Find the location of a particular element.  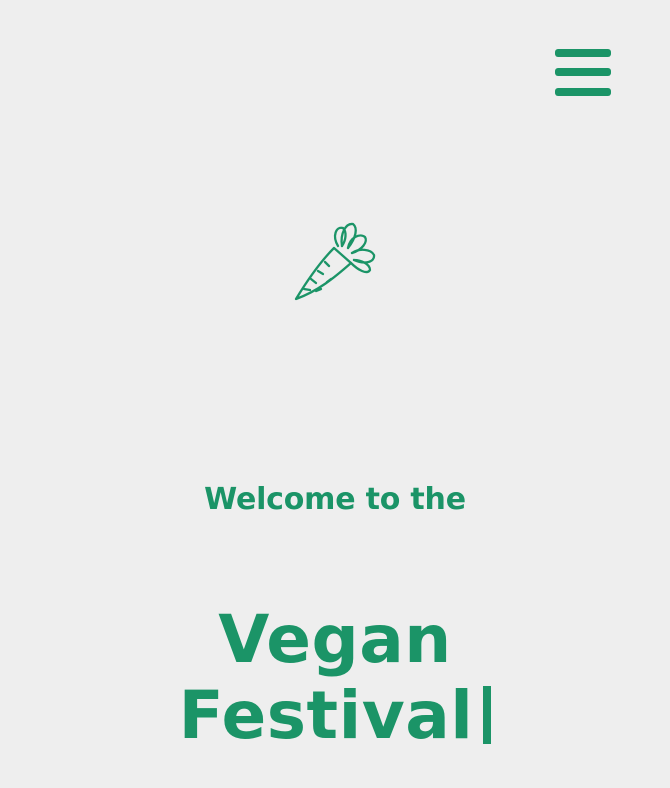

title-line-2-text: Festival is located at coordinates (326, 715).